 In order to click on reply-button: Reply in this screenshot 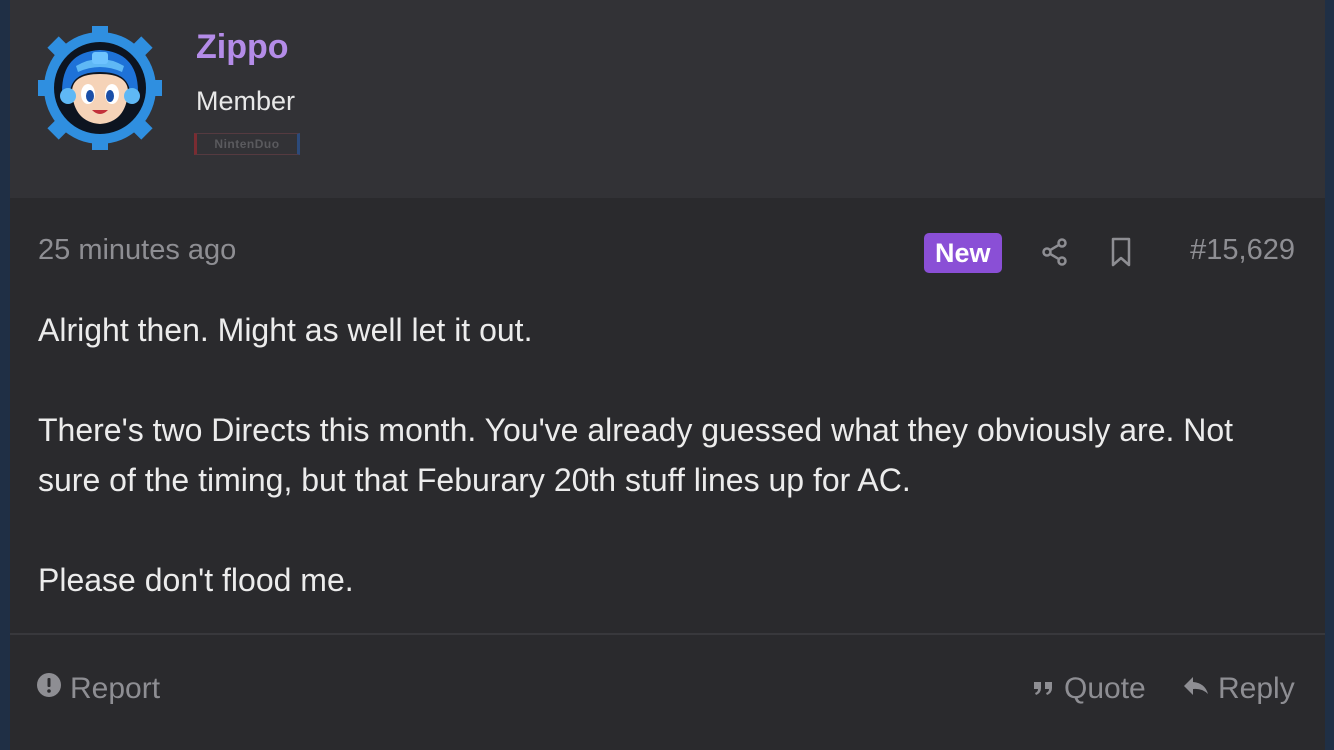, I will do `click(1238, 689)`.